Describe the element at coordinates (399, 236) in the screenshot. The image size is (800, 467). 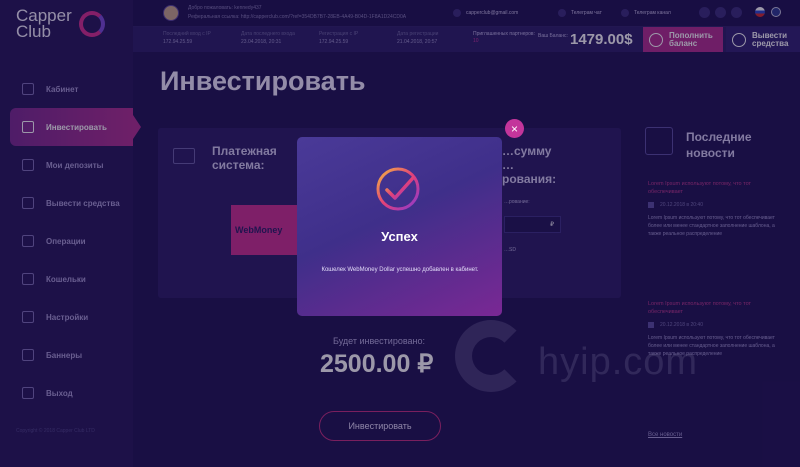
I see `modal-title: Успех` at that location.